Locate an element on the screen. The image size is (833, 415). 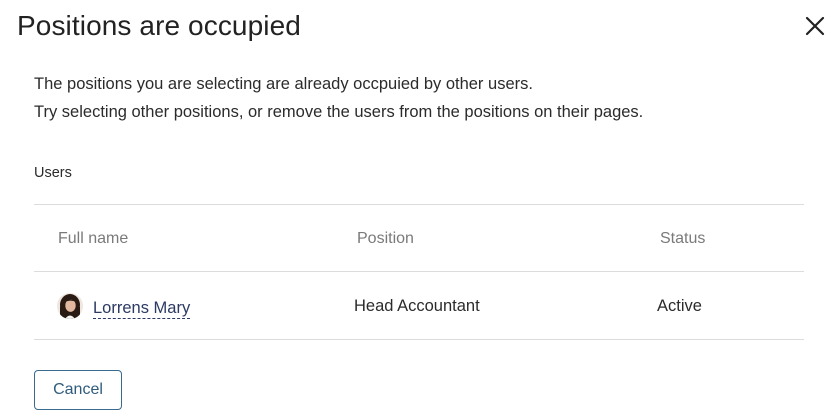
user-name-link: Lorrens Mary is located at coordinates (142, 308).